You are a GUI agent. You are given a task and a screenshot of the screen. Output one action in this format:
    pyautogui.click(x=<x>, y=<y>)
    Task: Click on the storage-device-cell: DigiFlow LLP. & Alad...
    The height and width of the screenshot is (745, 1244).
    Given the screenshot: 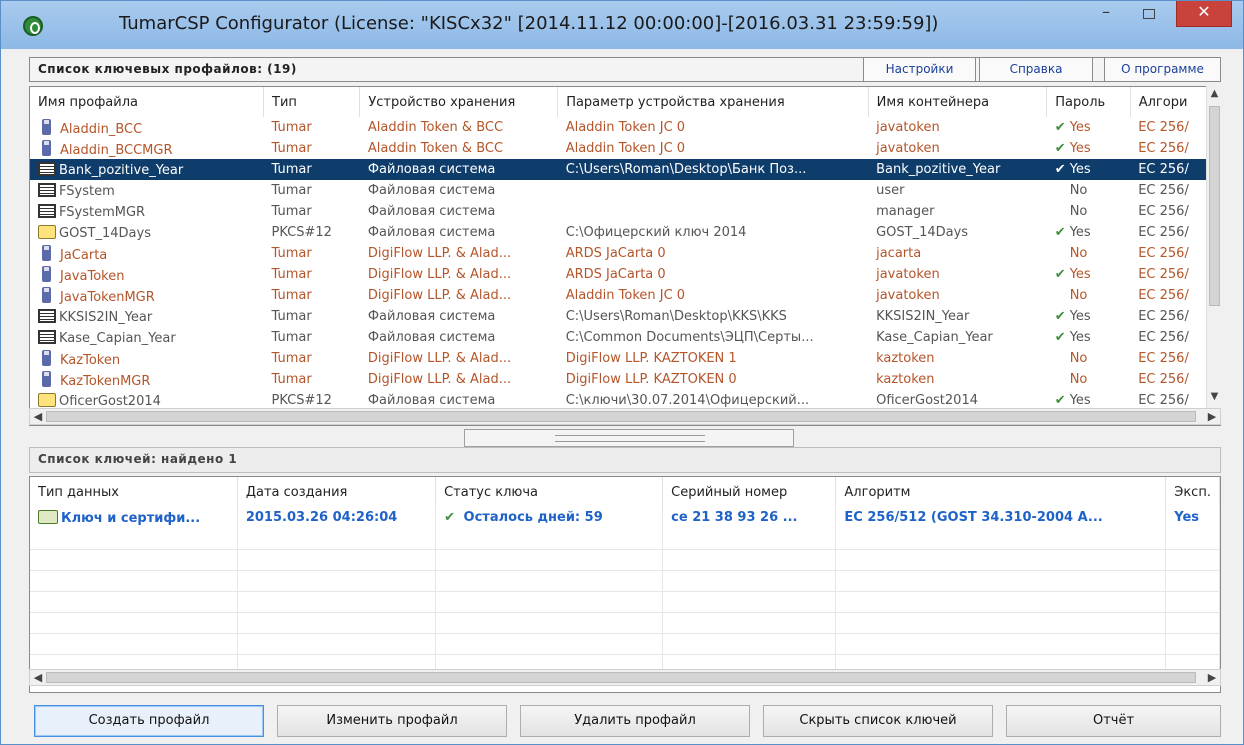 What is the action you would take?
    pyautogui.click(x=439, y=274)
    